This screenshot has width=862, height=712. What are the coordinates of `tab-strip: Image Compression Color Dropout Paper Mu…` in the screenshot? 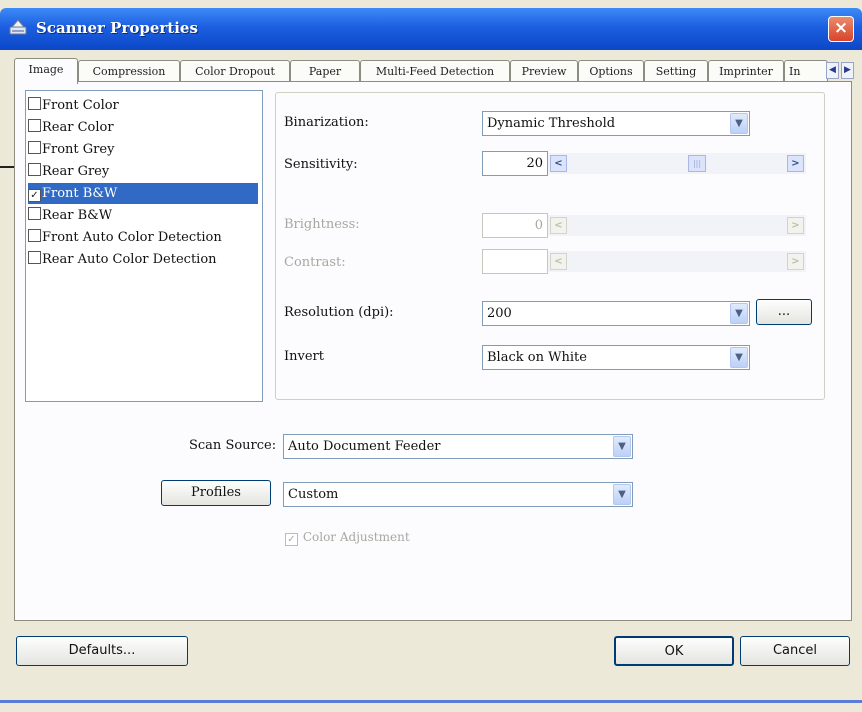 It's located at (434, 71).